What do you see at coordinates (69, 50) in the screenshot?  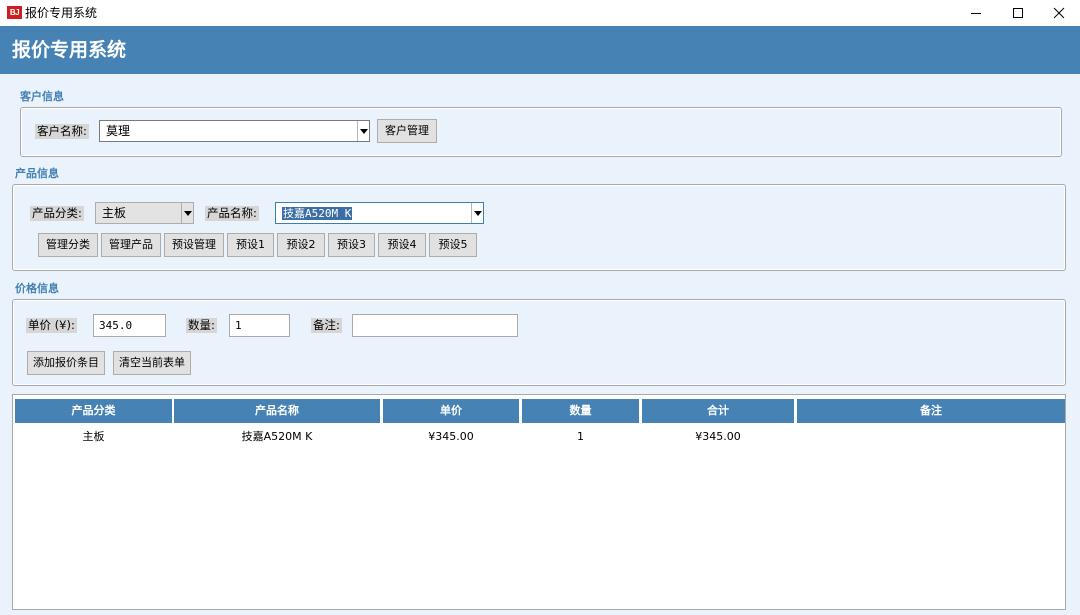 I see `app-title: 报价专用系统` at bounding box center [69, 50].